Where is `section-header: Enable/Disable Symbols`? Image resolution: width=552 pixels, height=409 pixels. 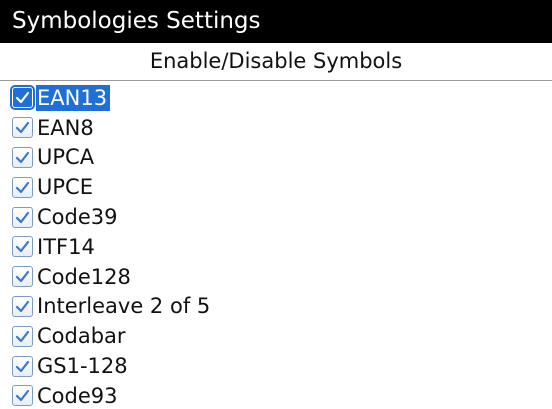
section-header: Enable/Disable Symbols is located at coordinates (276, 61).